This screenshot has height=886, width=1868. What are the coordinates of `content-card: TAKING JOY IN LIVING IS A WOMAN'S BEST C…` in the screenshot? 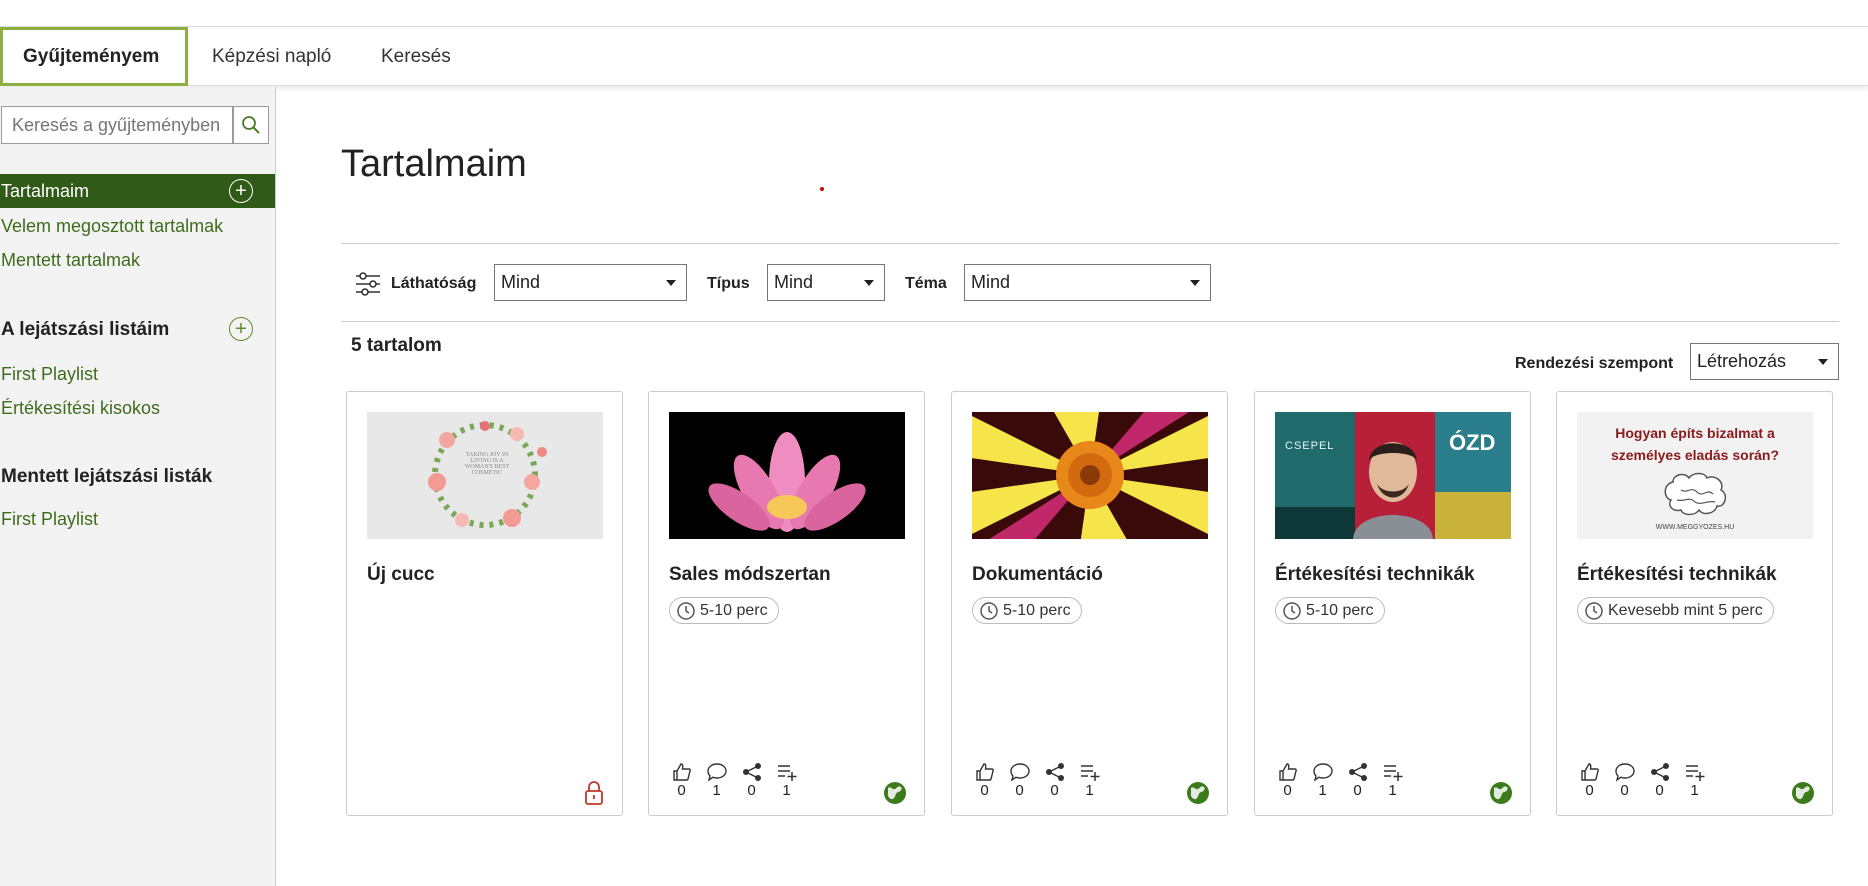 It's located at (484, 603).